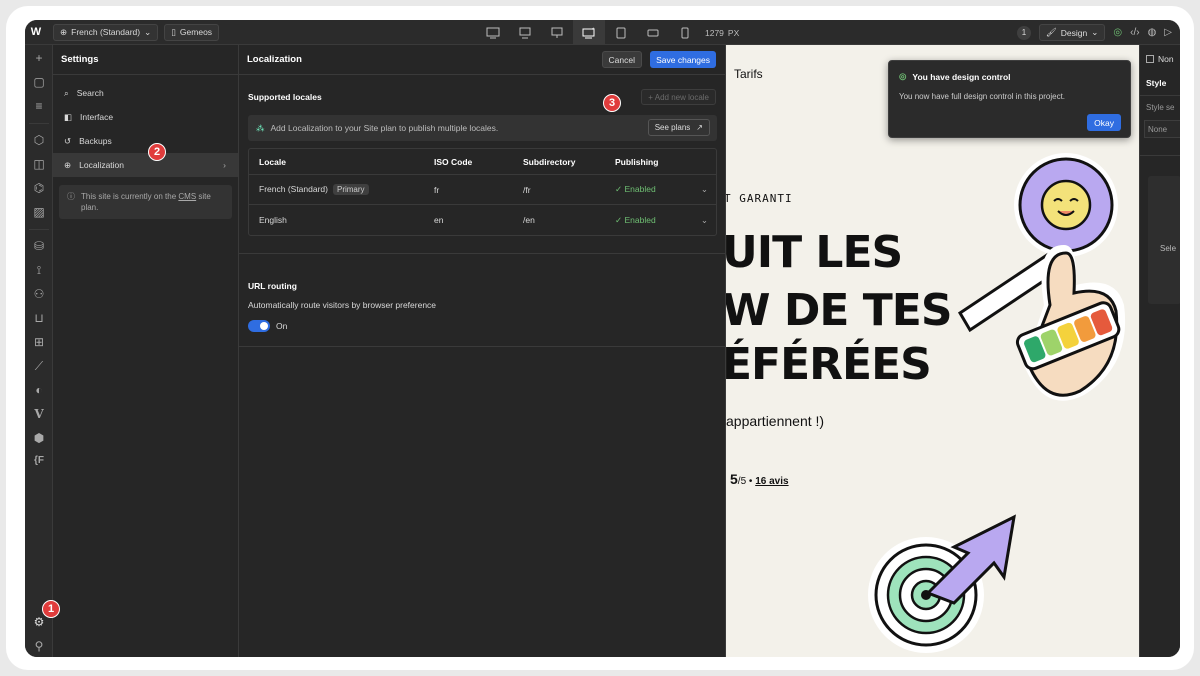 This screenshot has width=1200, height=676. What do you see at coordinates (1150, 59) in the screenshot?
I see `checkbox-icon` at bounding box center [1150, 59].